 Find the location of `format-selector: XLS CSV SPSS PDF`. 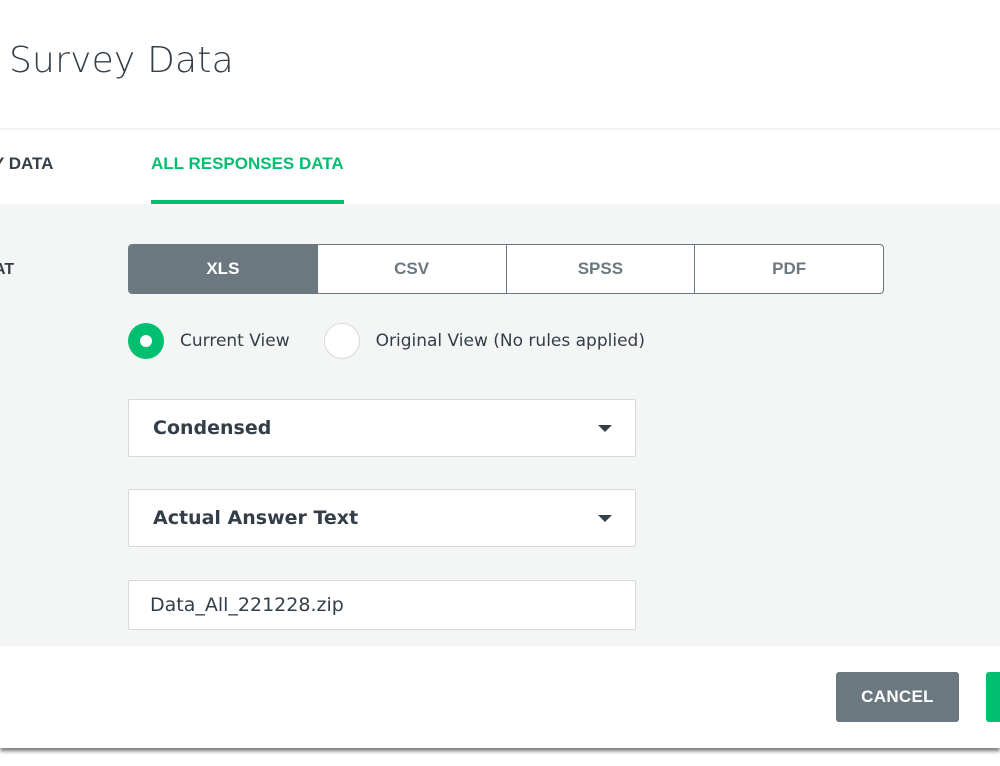

format-selector: XLS CSV SPSS PDF is located at coordinates (506, 269).